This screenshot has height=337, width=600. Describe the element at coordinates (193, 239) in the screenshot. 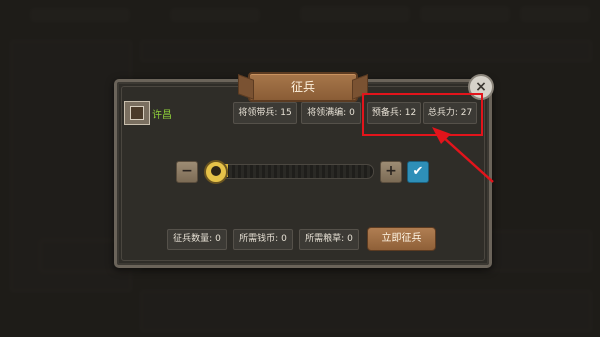

I see `recruit-count-label: 征兵数量:` at that location.